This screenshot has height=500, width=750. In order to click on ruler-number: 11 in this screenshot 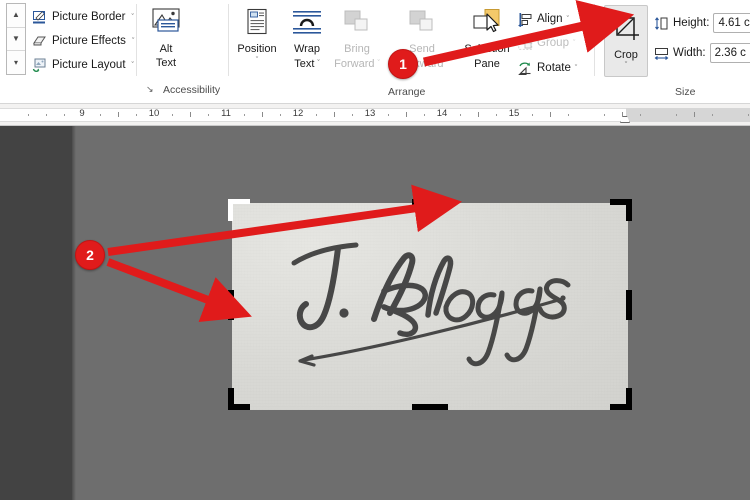, I will do `click(226, 113)`.